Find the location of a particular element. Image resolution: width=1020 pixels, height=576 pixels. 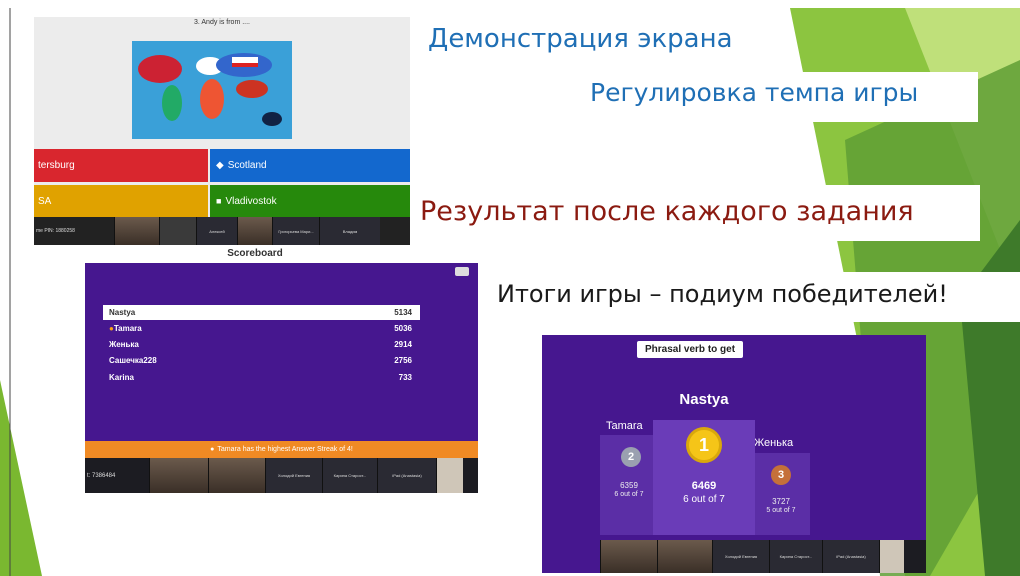

answer-label: SA is located at coordinates (45, 201).